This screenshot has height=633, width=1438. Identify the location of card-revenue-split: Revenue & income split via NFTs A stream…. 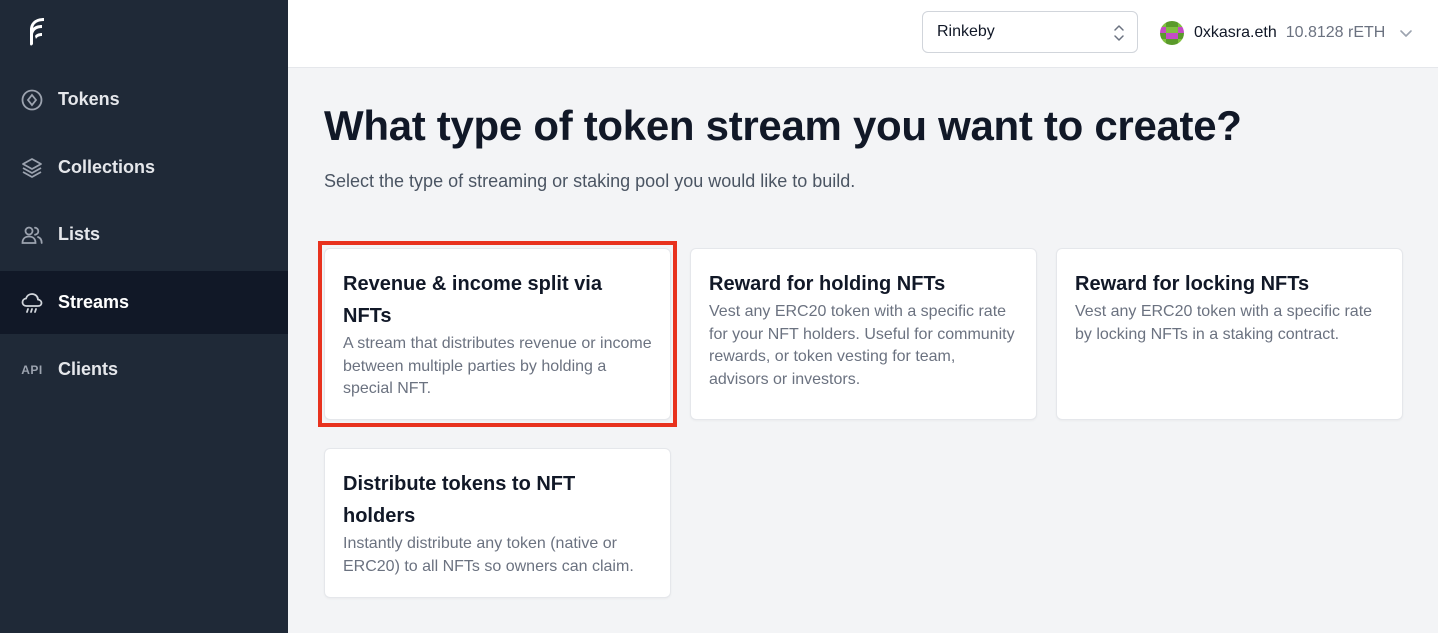
(497, 334).